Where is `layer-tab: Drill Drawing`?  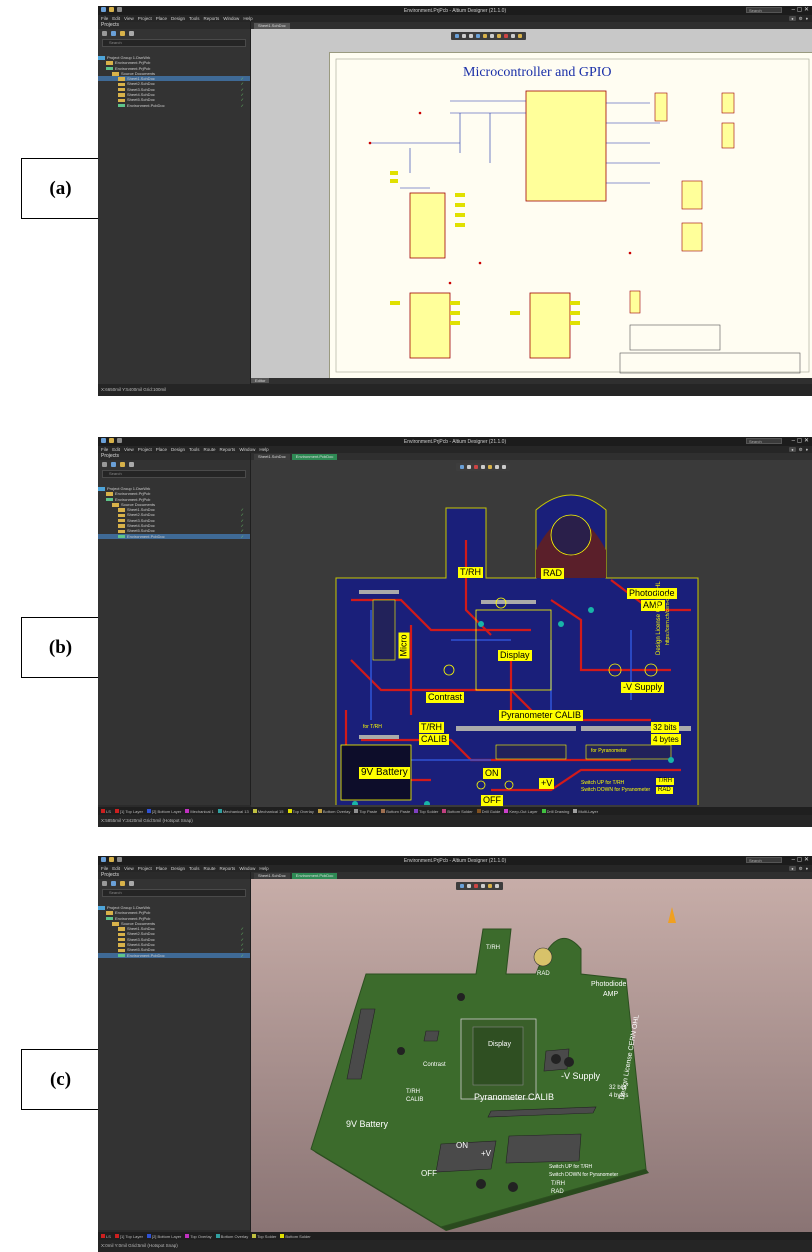 layer-tab: Drill Drawing is located at coordinates (555, 811).